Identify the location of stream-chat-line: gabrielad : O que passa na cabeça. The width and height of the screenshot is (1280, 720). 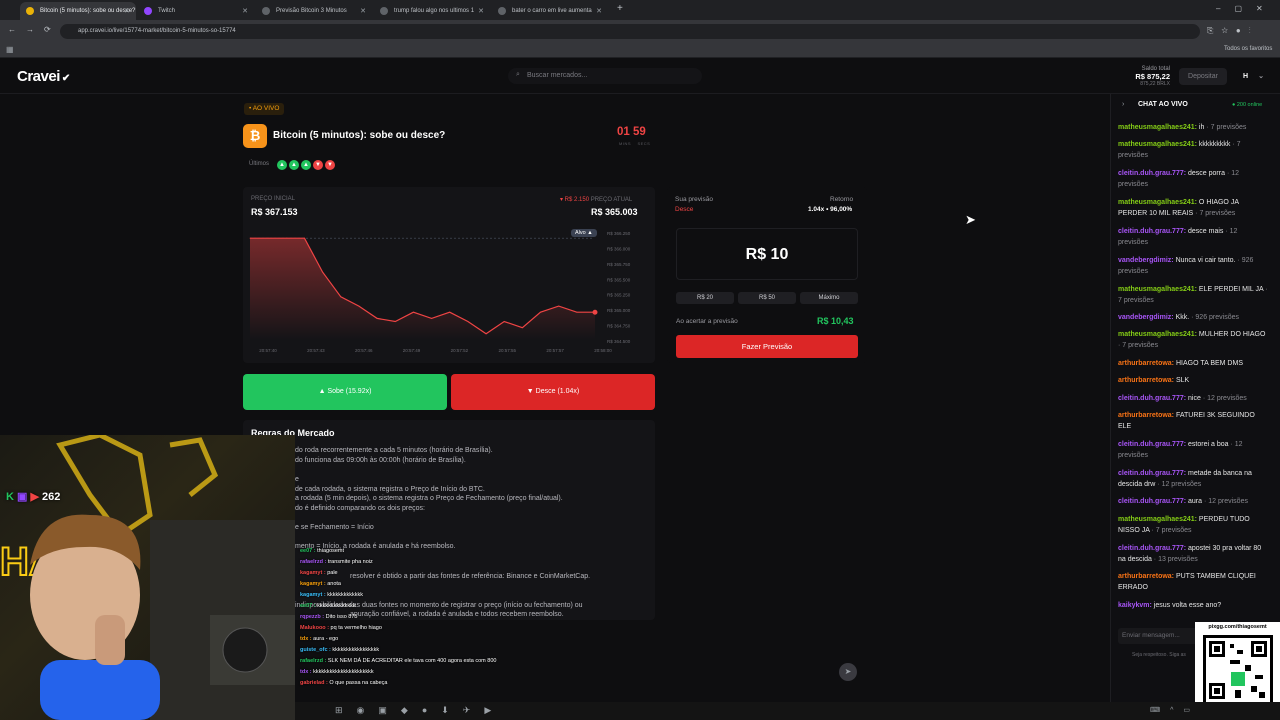
(343, 683).